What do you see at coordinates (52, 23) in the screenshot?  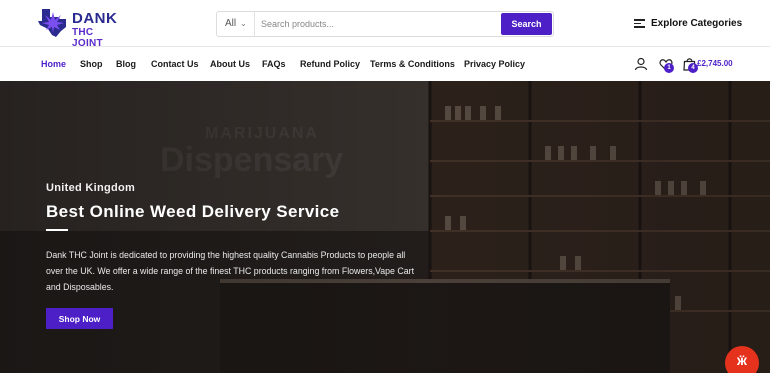 I see `texas-cannabis-leaf-logo-icon` at bounding box center [52, 23].